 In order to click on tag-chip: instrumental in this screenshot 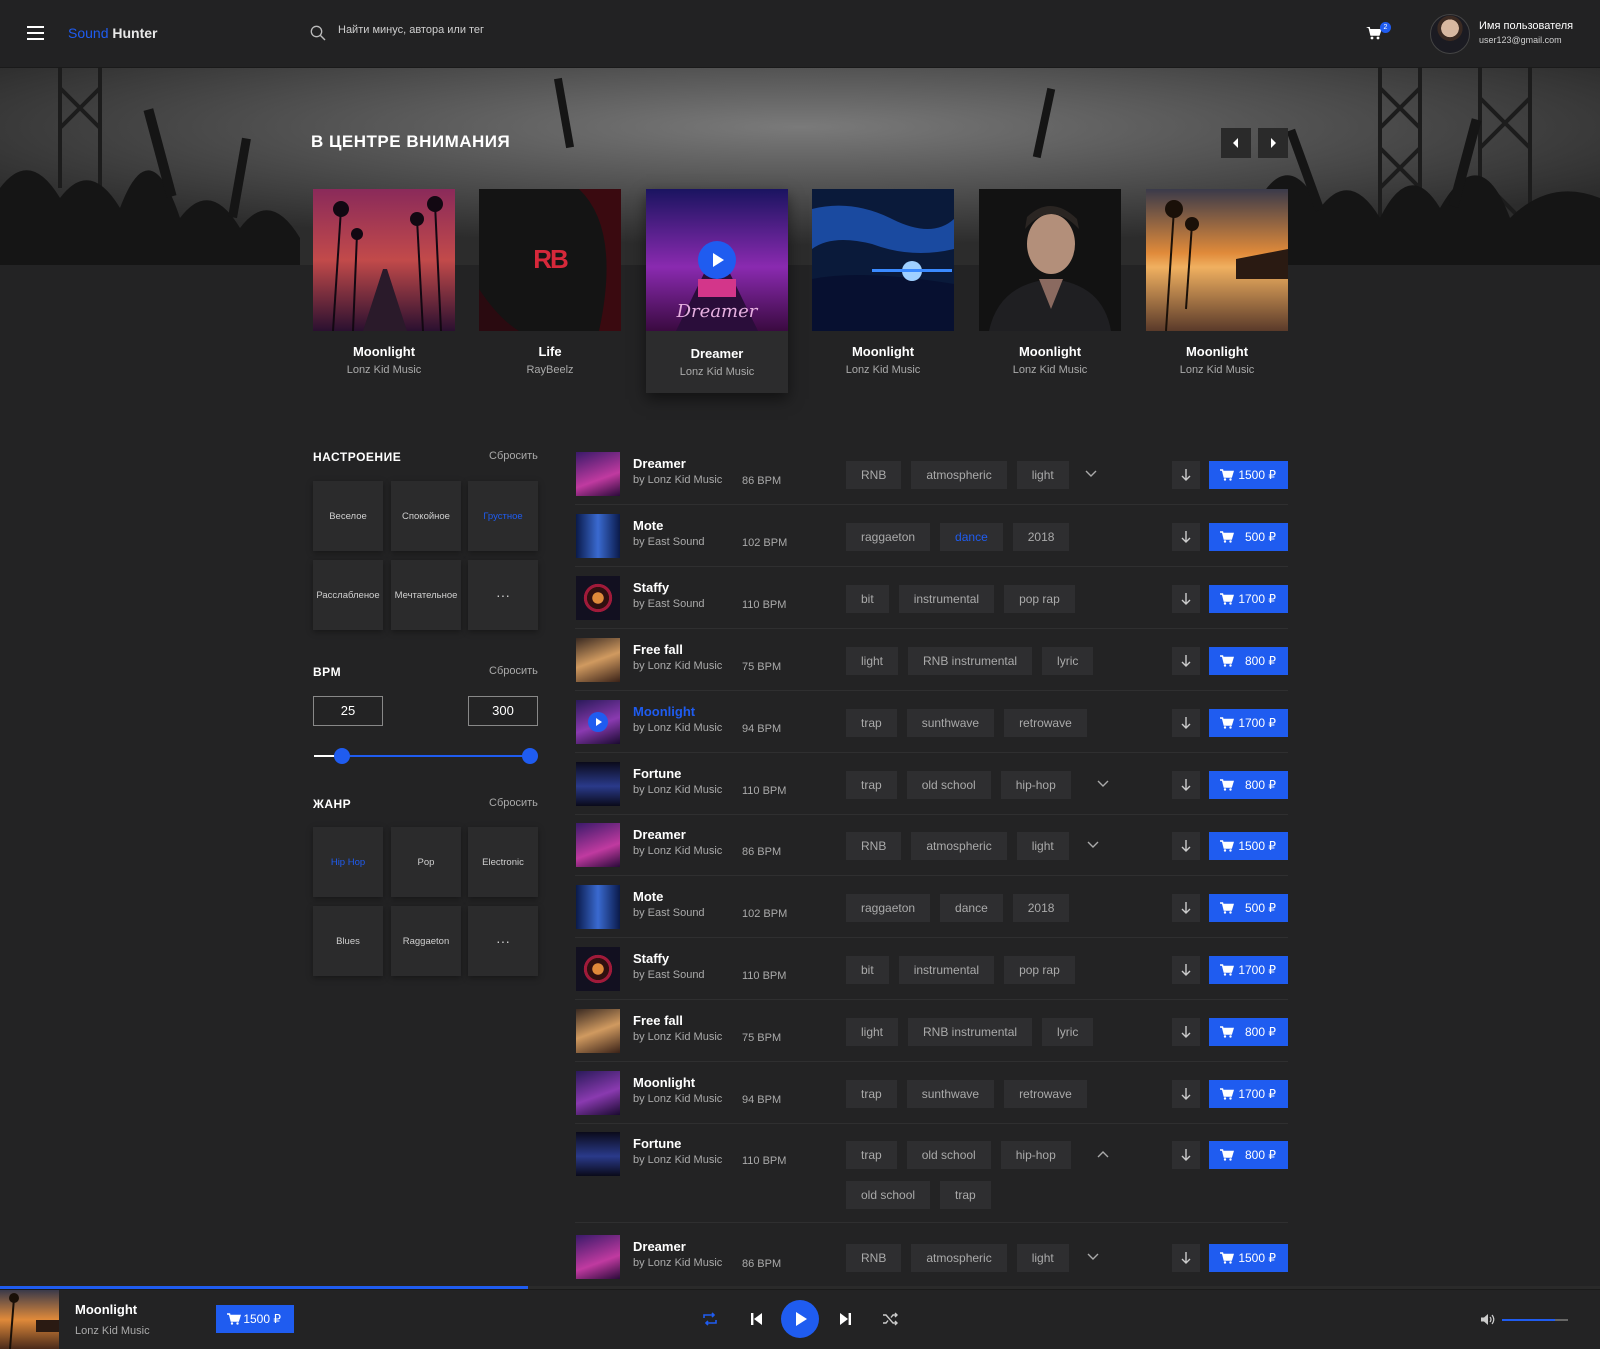, I will do `click(946, 970)`.